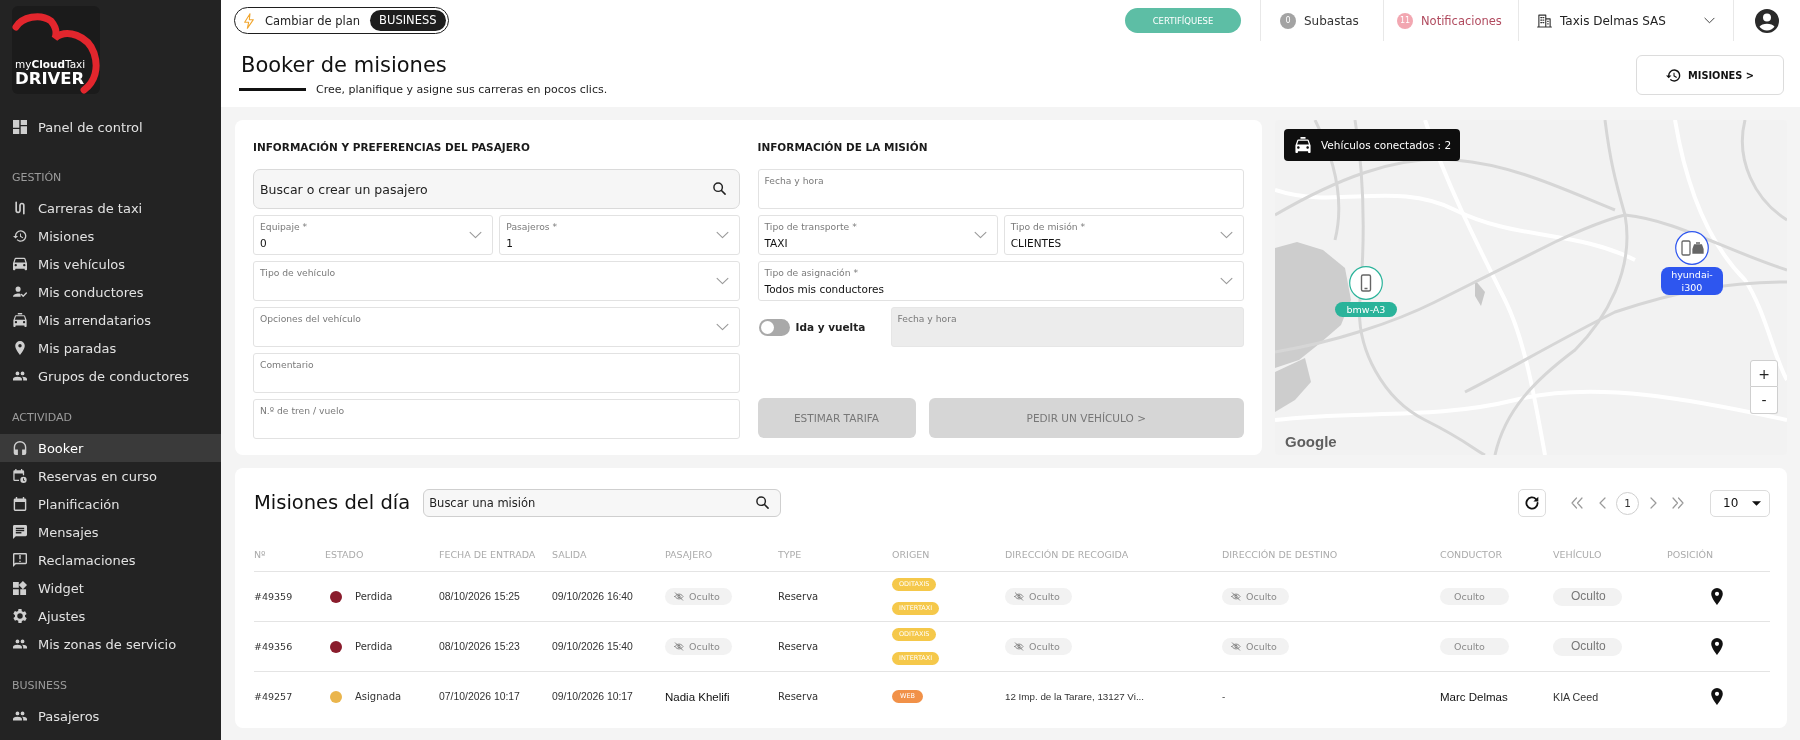 The height and width of the screenshot is (740, 1800). I want to click on sidebar-item: Ajustes, so click(110, 616).